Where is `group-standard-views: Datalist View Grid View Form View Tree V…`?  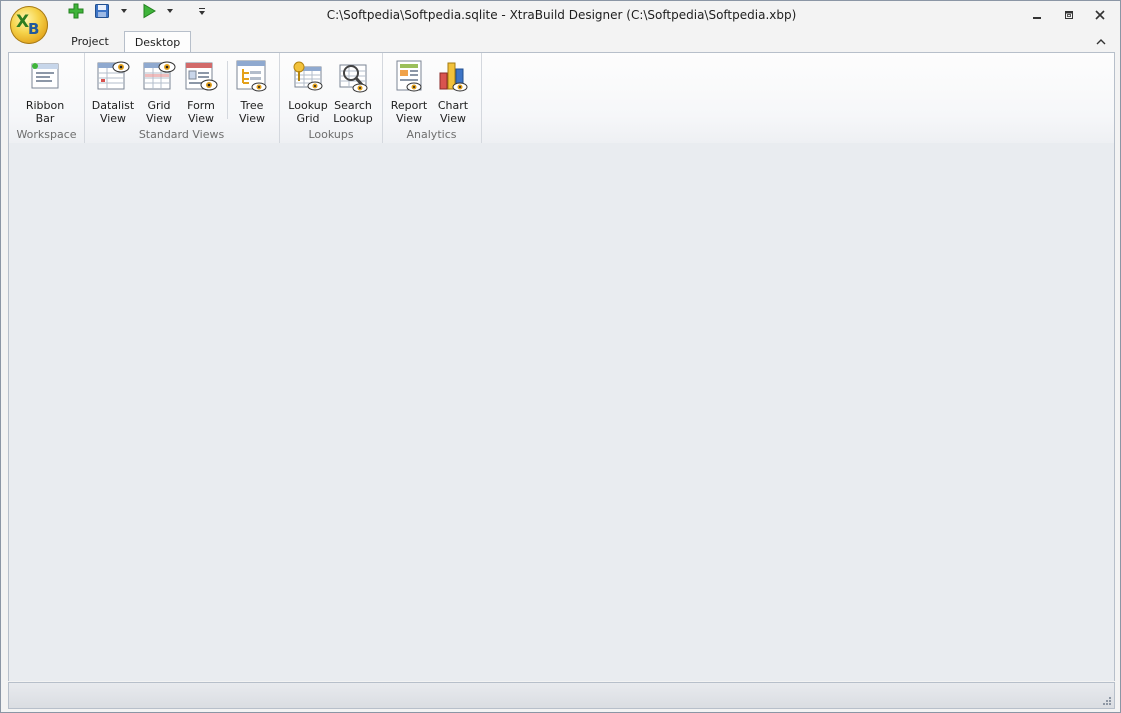
group-standard-views: Datalist View Grid View Form View Tree V… is located at coordinates (182, 98).